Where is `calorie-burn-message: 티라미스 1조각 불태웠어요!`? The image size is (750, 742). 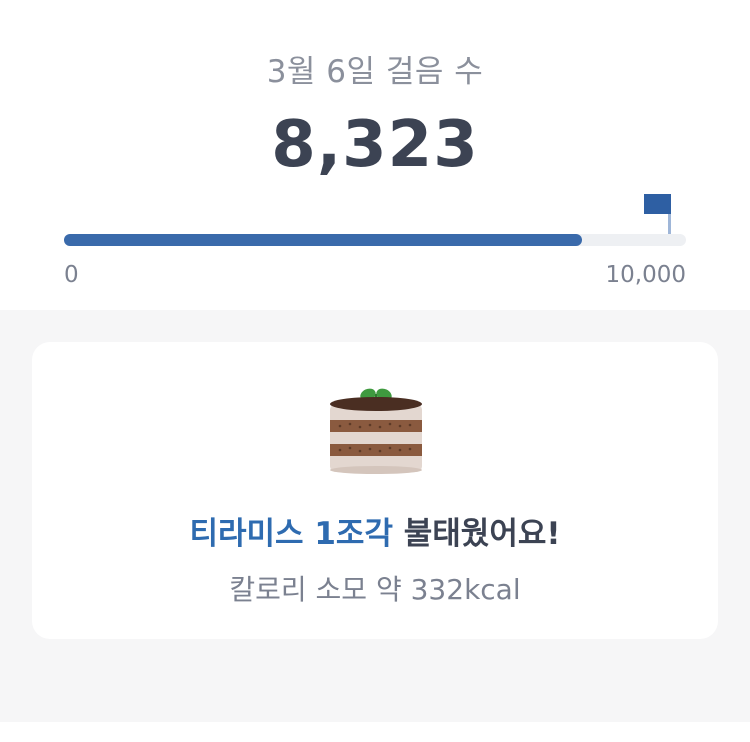 calorie-burn-message: 티라미스 1조각 불태웠어요! is located at coordinates (375, 530).